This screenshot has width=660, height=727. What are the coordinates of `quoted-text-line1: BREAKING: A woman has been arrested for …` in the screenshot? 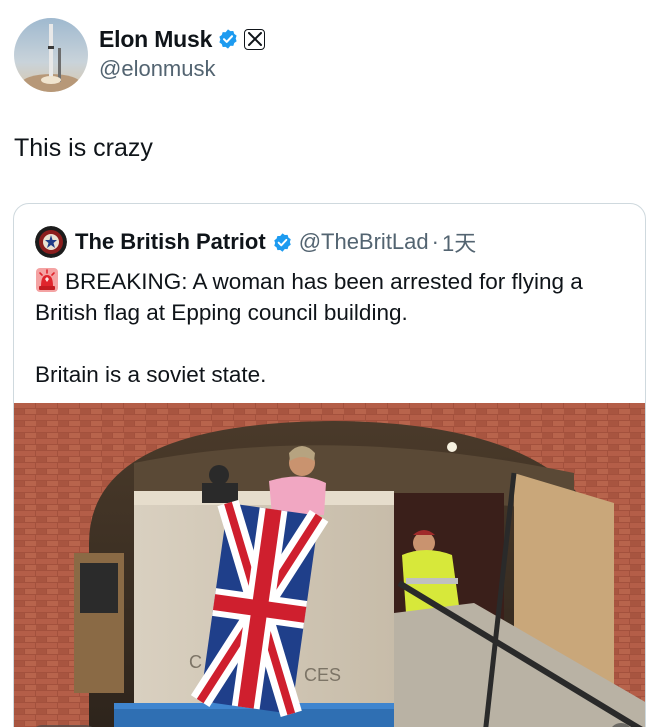 It's located at (309, 297).